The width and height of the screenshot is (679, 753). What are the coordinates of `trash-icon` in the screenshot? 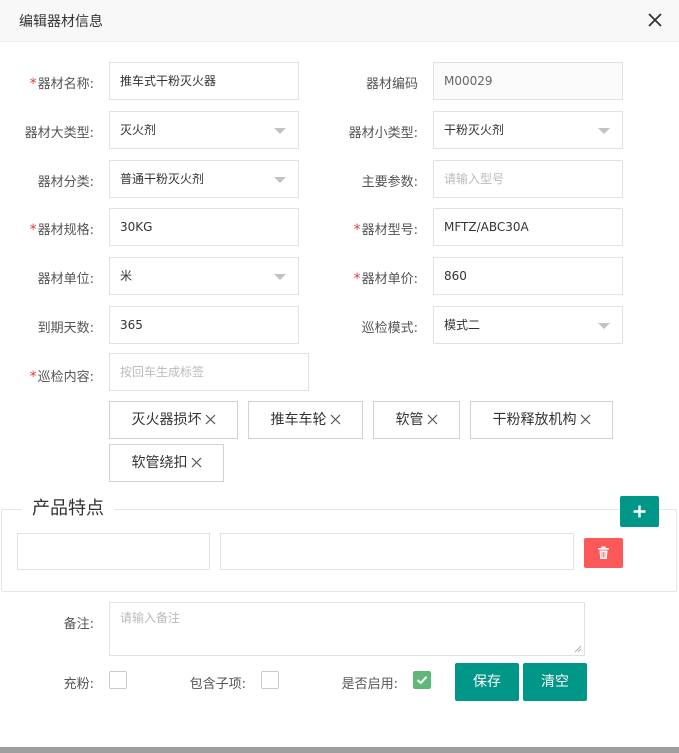 It's located at (603, 552).